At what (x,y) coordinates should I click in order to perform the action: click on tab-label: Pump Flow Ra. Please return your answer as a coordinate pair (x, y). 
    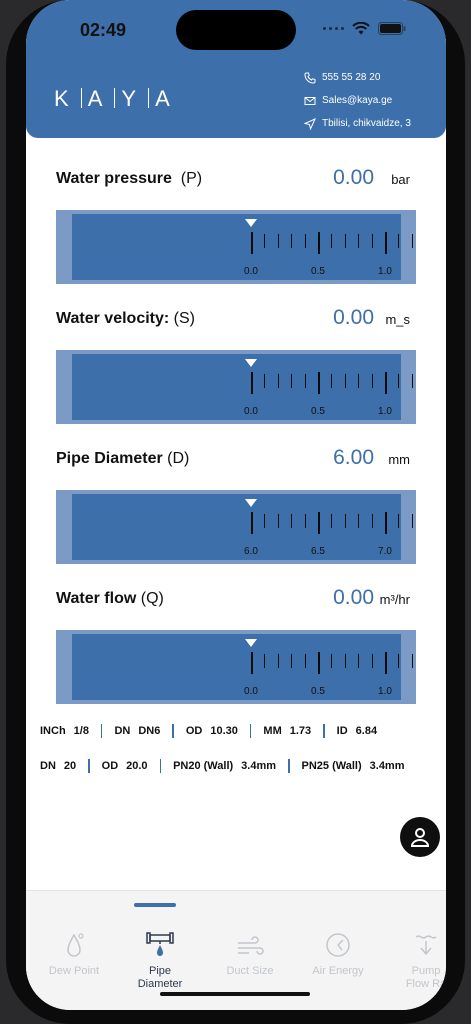
    Looking at the image, I should click on (425, 977).